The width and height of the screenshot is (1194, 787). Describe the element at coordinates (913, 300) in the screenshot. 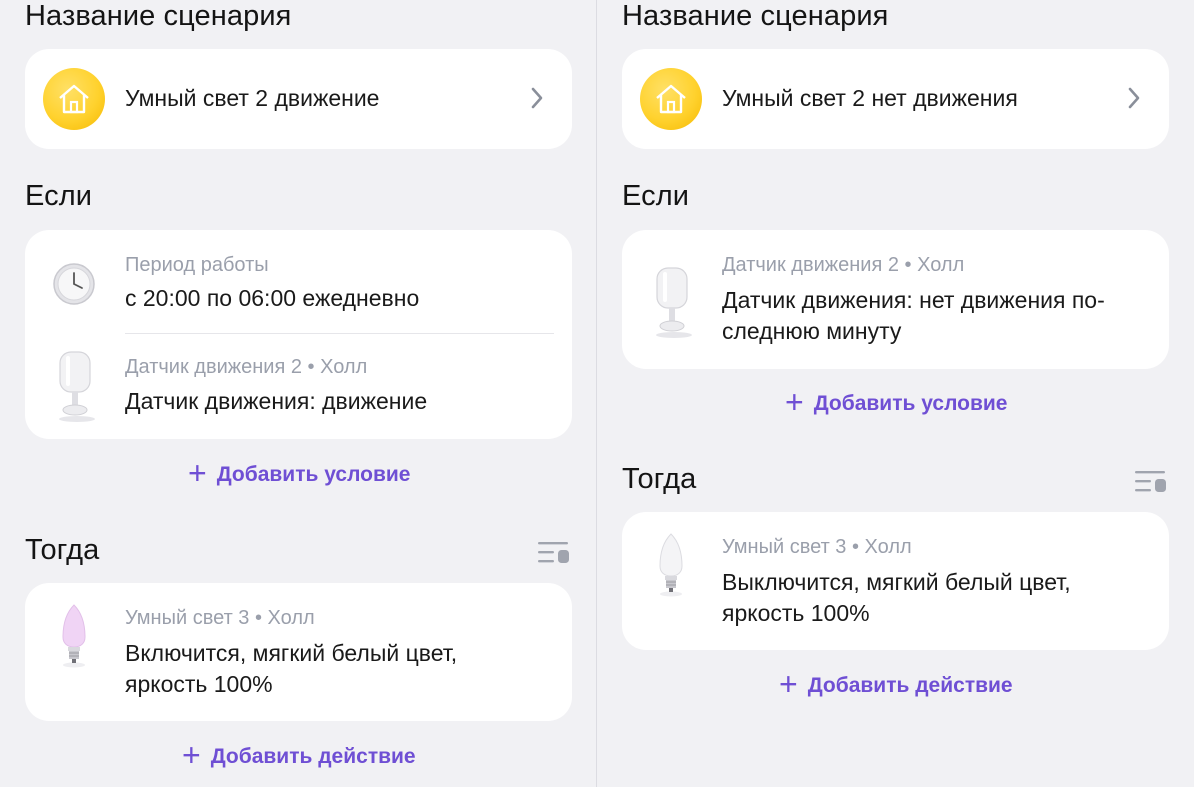

I see `condition-text-line1: Датчик движения: нет движения по-` at that location.